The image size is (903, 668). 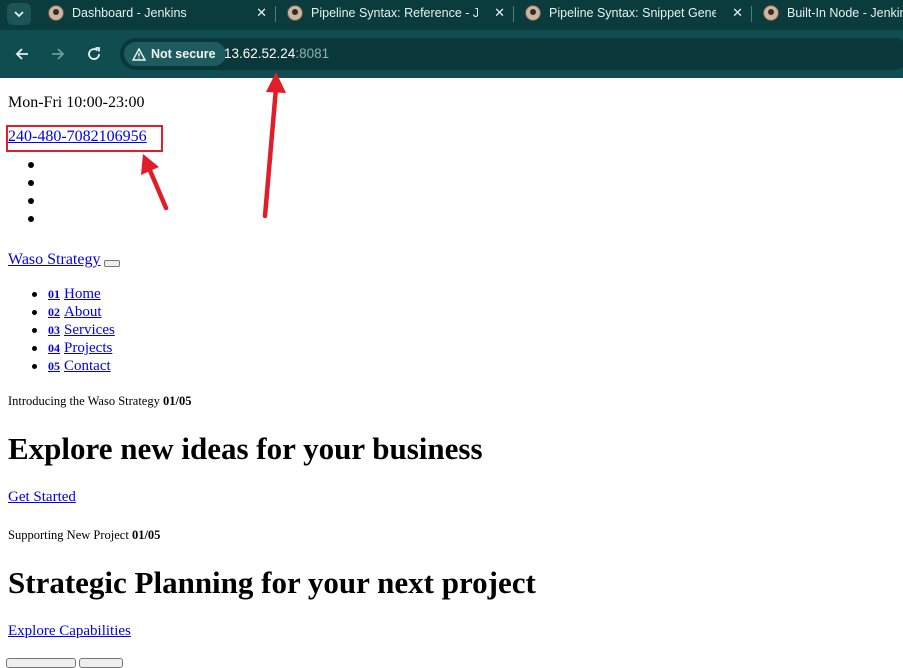 What do you see at coordinates (54, 294) in the screenshot?
I see `nav-number: 01` at bounding box center [54, 294].